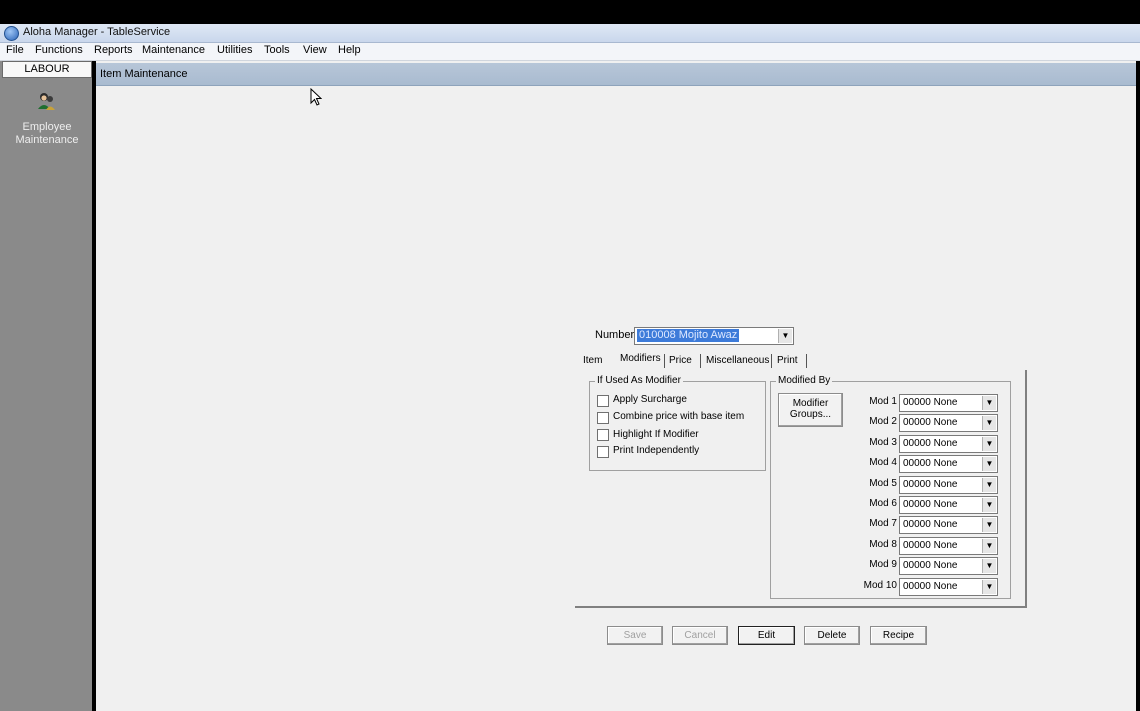 The width and height of the screenshot is (1140, 711). I want to click on sidebar-item-label-line2: Maintenance, so click(47, 140).